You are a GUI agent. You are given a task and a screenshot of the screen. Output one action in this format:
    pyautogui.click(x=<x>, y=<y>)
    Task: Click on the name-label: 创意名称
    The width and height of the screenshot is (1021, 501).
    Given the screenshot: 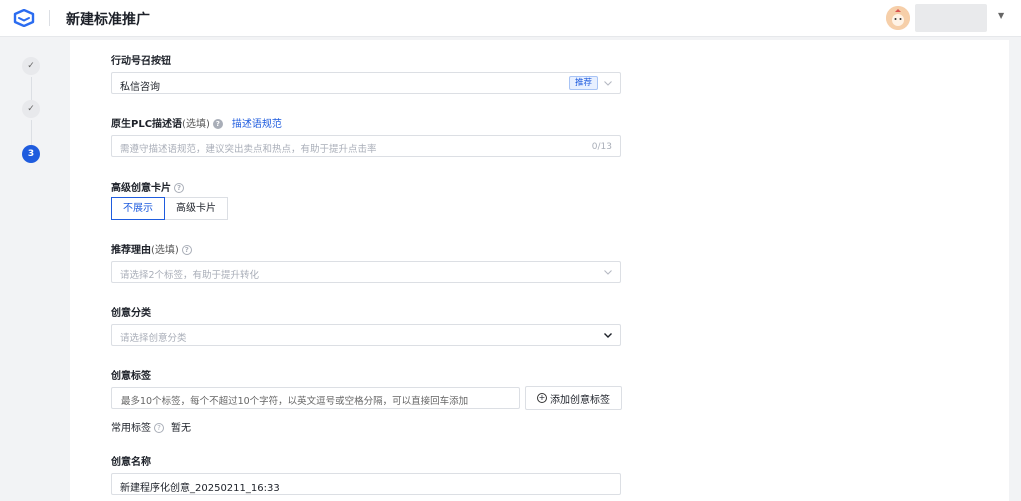 What is the action you would take?
    pyautogui.click(x=131, y=462)
    